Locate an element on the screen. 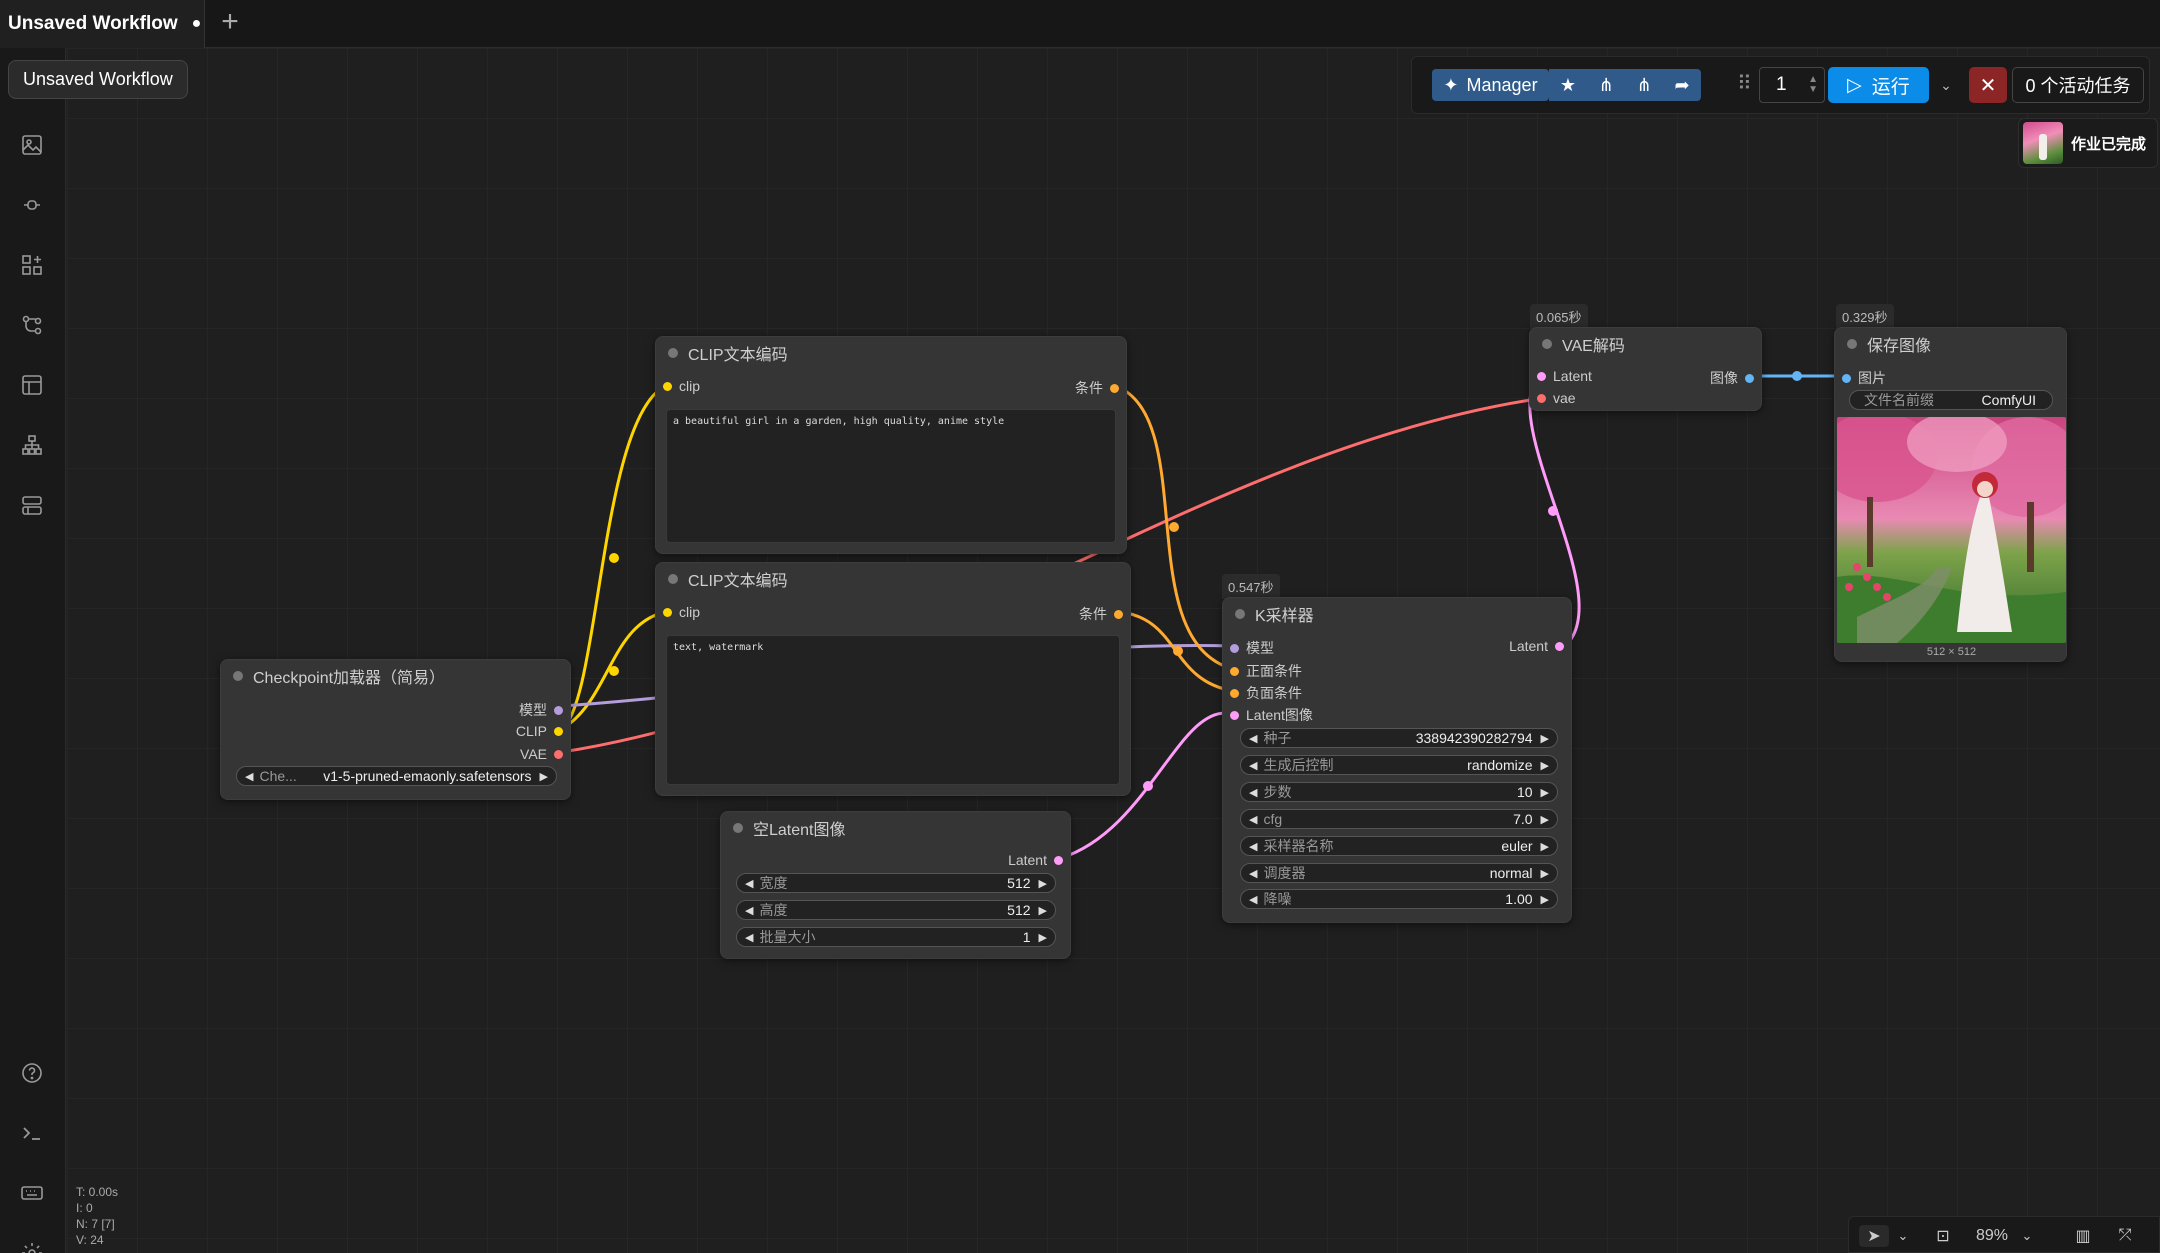 This screenshot has width=2160, height=1253. hierarchy-icon is located at coordinates (32, 445).